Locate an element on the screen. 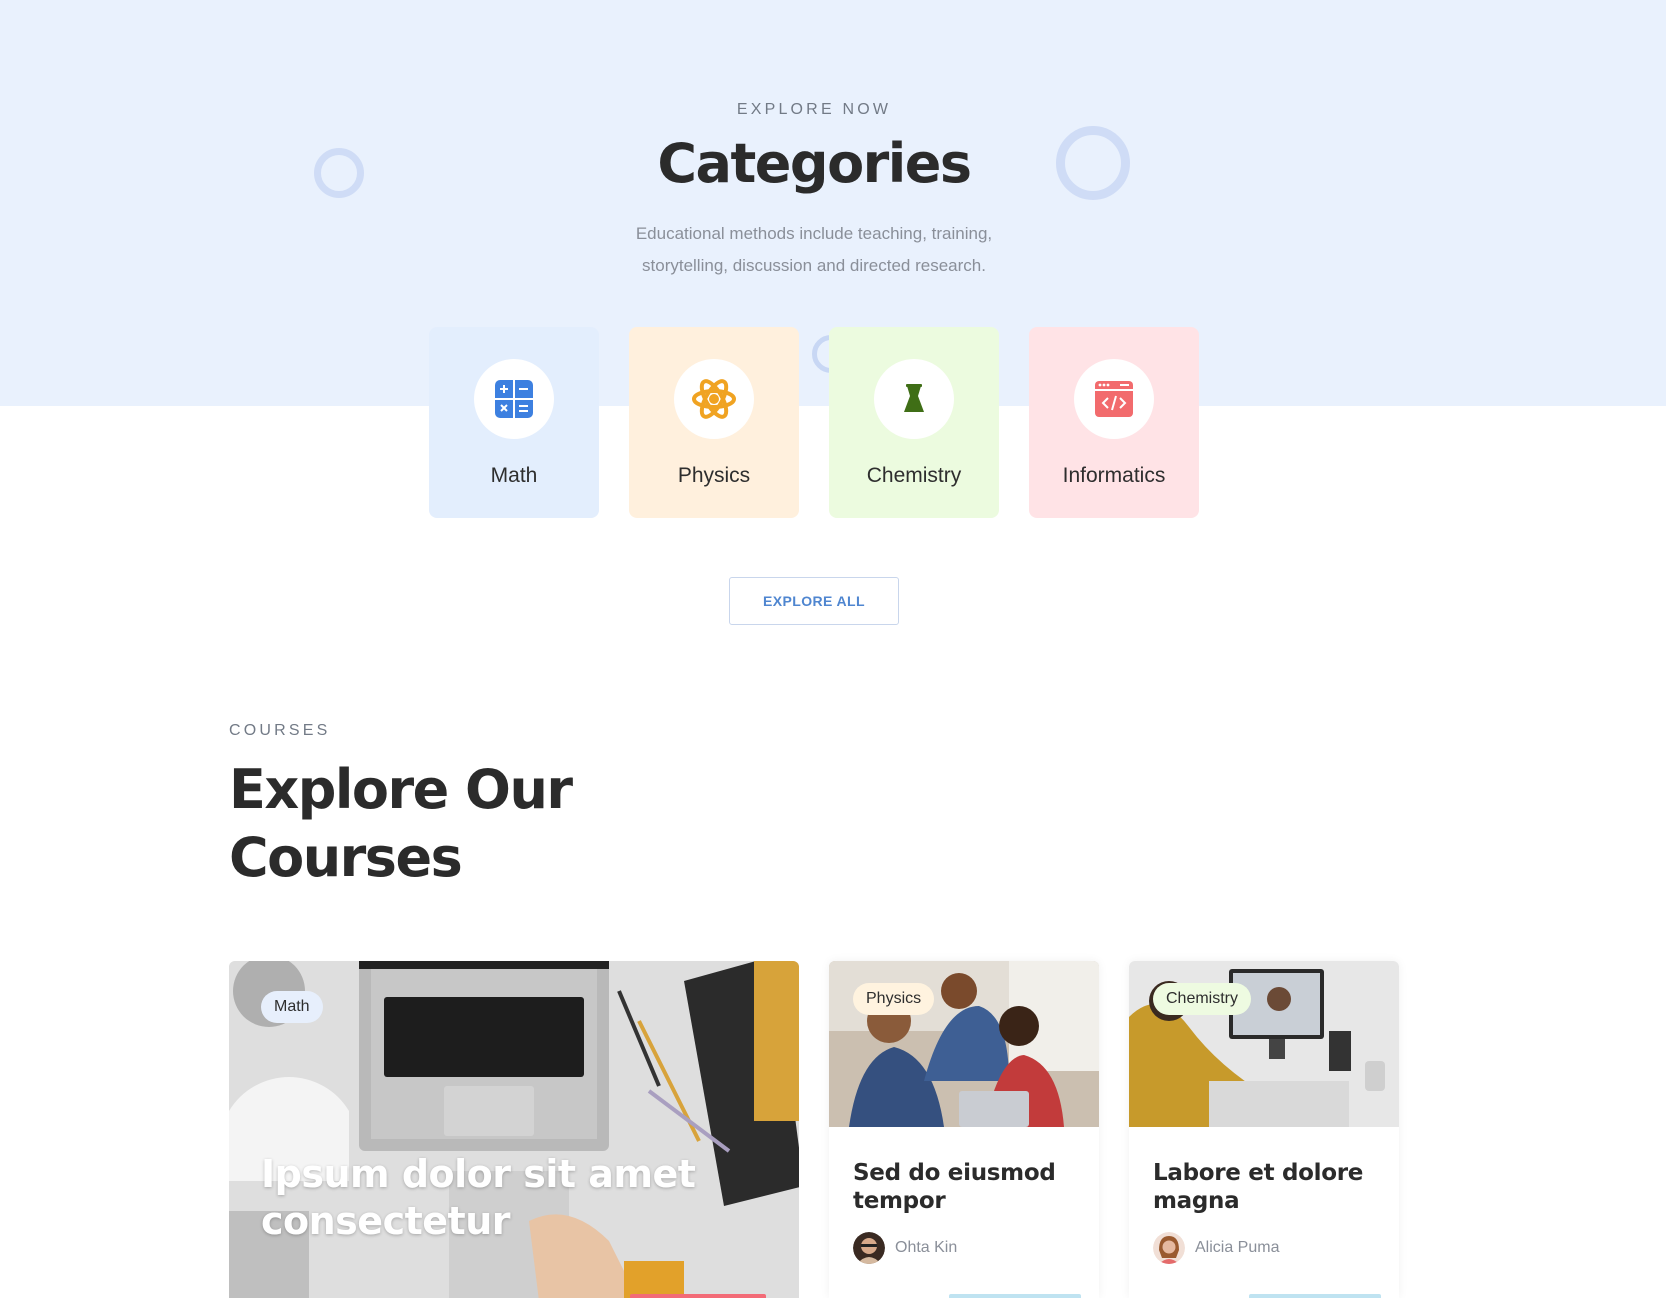 This screenshot has height=1298, width=1666. category-label-physics: Physics is located at coordinates (714, 475).